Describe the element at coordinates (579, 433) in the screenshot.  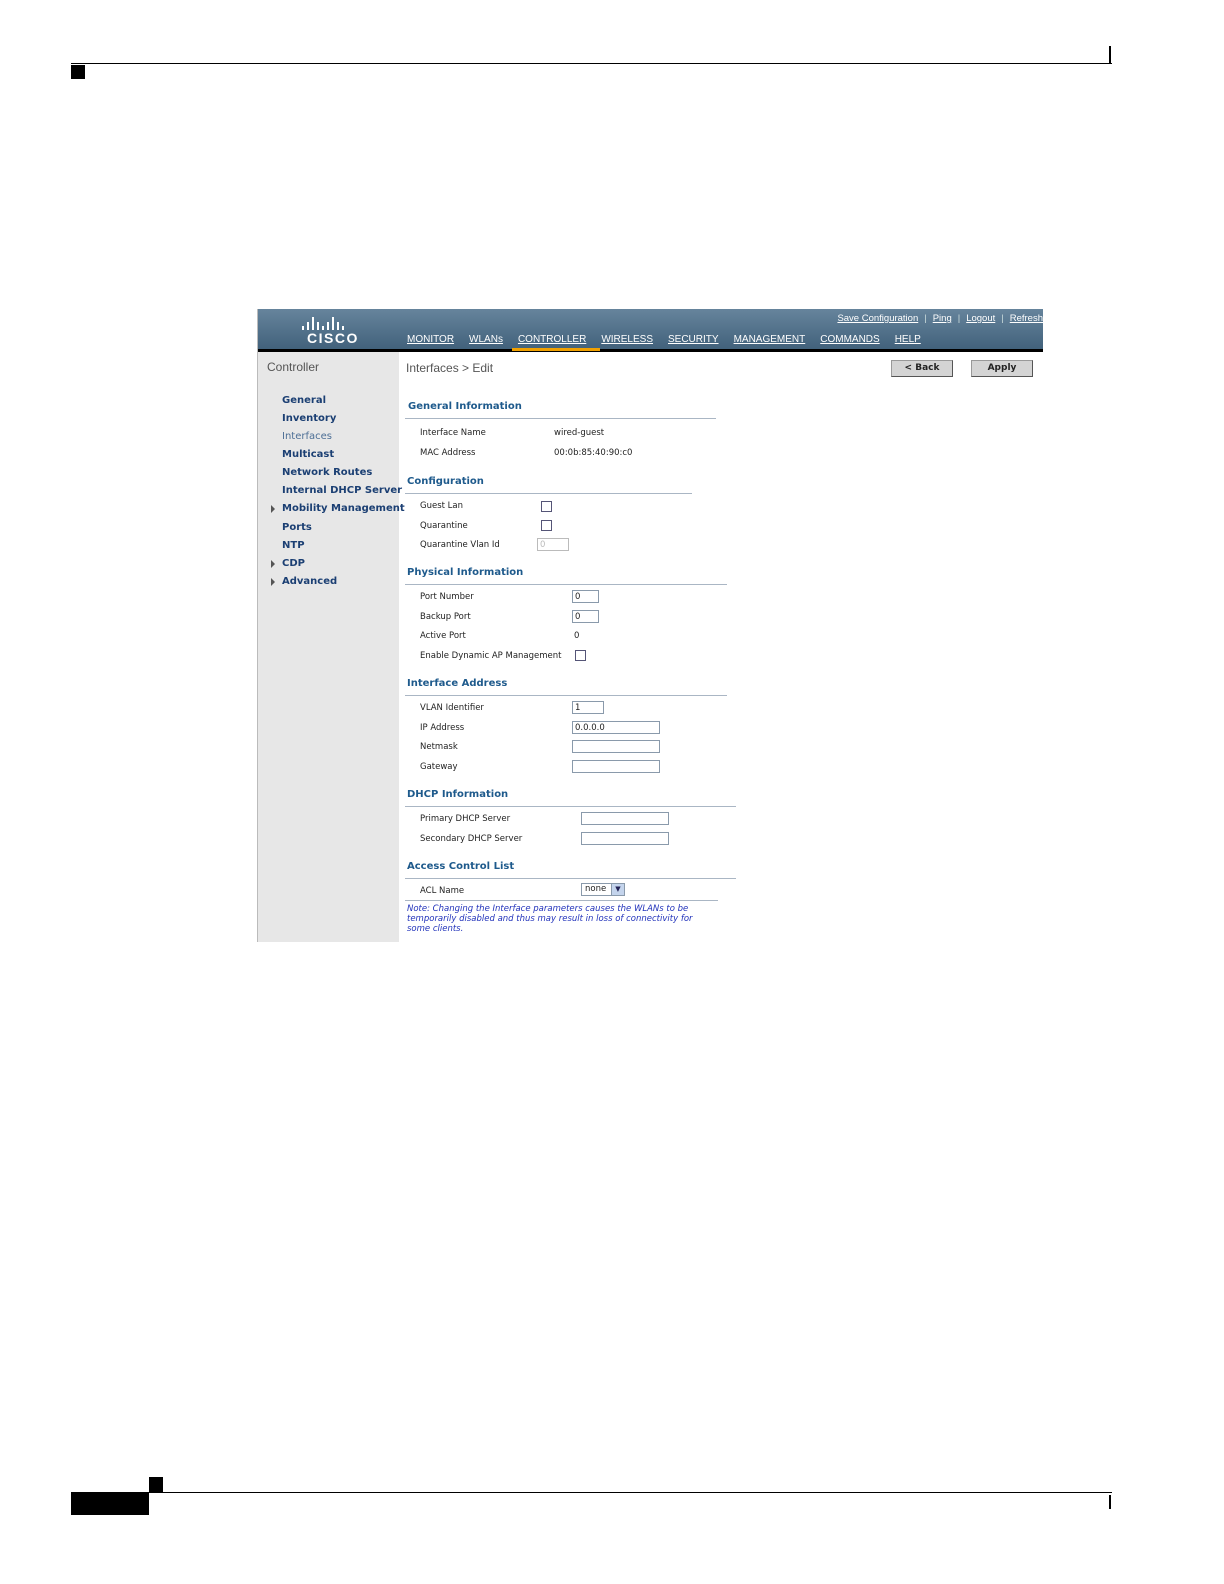
I see `interface-name-value: wired-guest` at that location.